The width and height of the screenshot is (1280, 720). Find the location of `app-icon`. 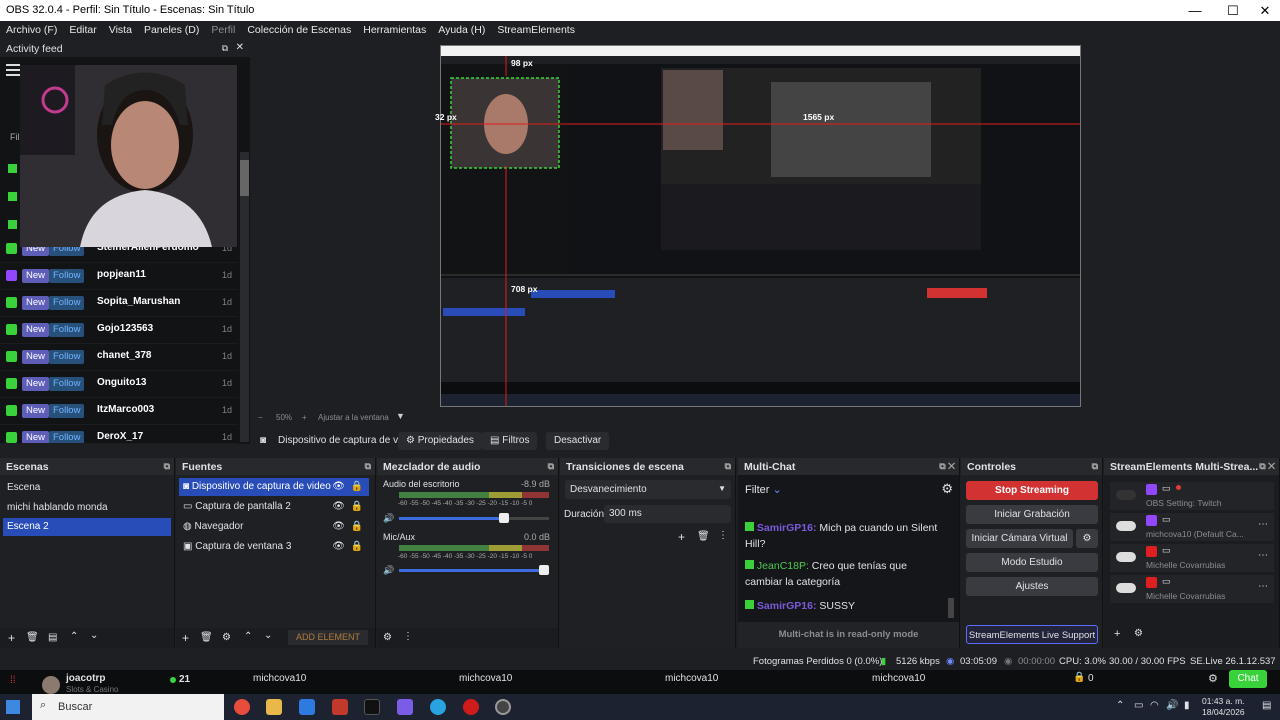

app-icon is located at coordinates (405, 707).